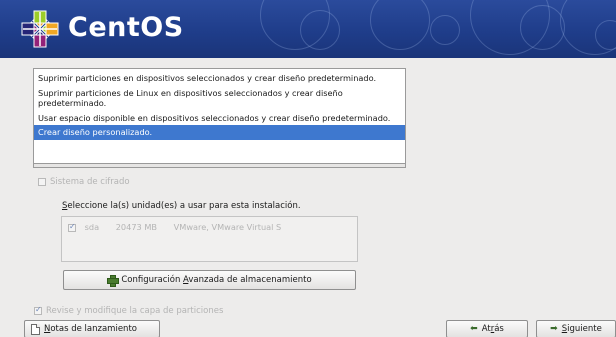 The width and height of the screenshot is (616, 337). Describe the element at coordinates (90, 182) in the screenshot. I see `encrypt-label: Sistema de cifrado` at that location.